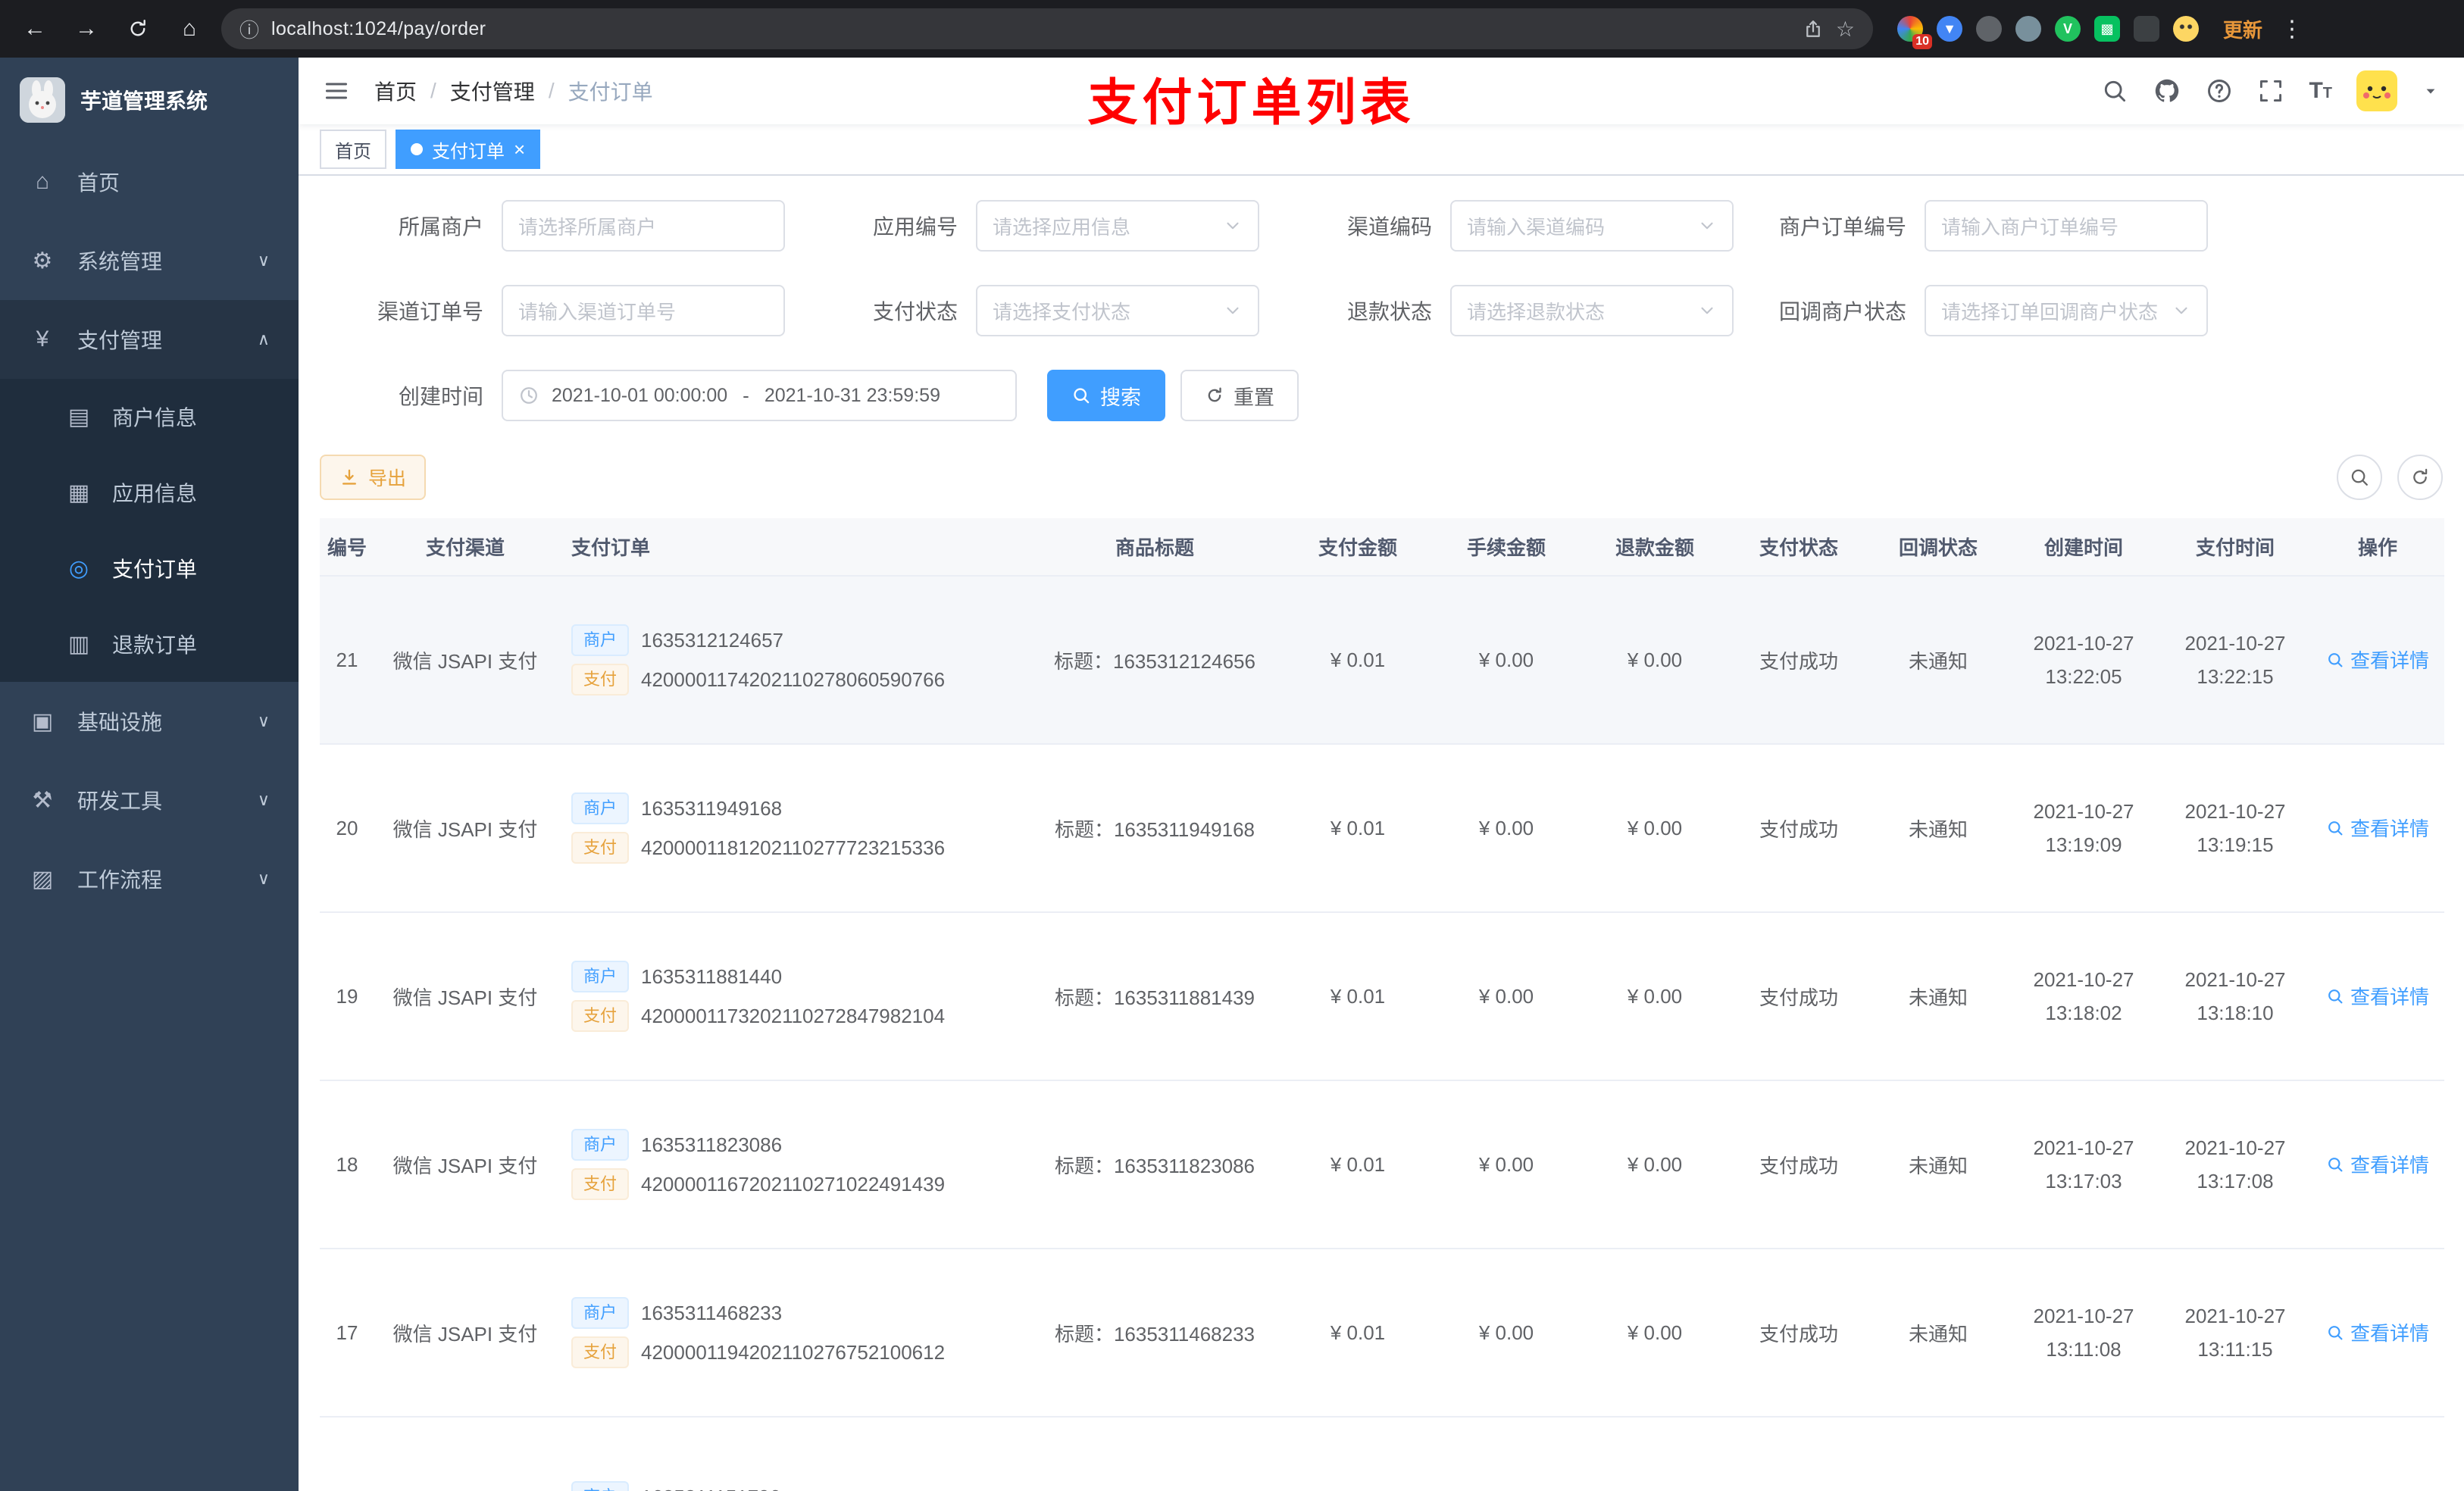 Image resolution: width=2464 pixels, height=1491 pixels. I want to click on merchant-order-no-input: 请输入商户订单编号, so click(2066, 226).